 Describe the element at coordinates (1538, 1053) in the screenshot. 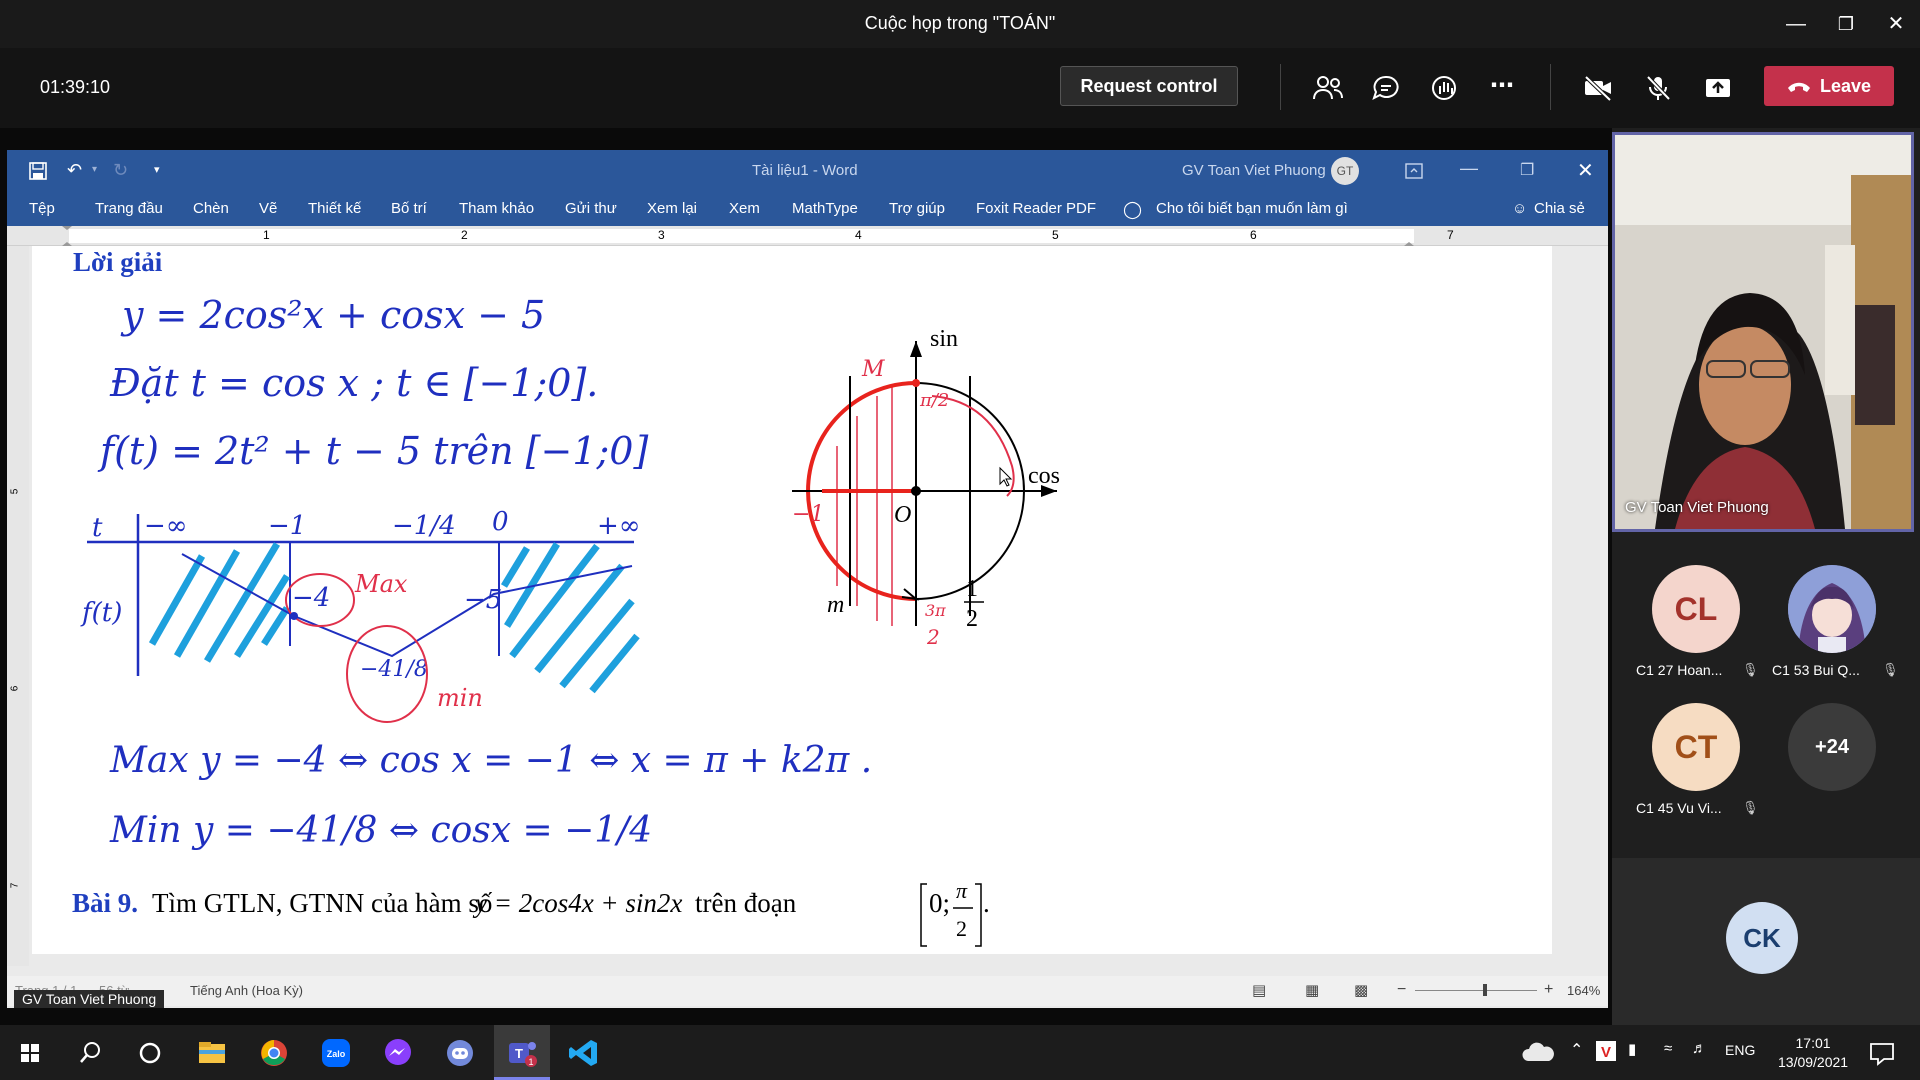

I see `onedrive-icon` at that location.